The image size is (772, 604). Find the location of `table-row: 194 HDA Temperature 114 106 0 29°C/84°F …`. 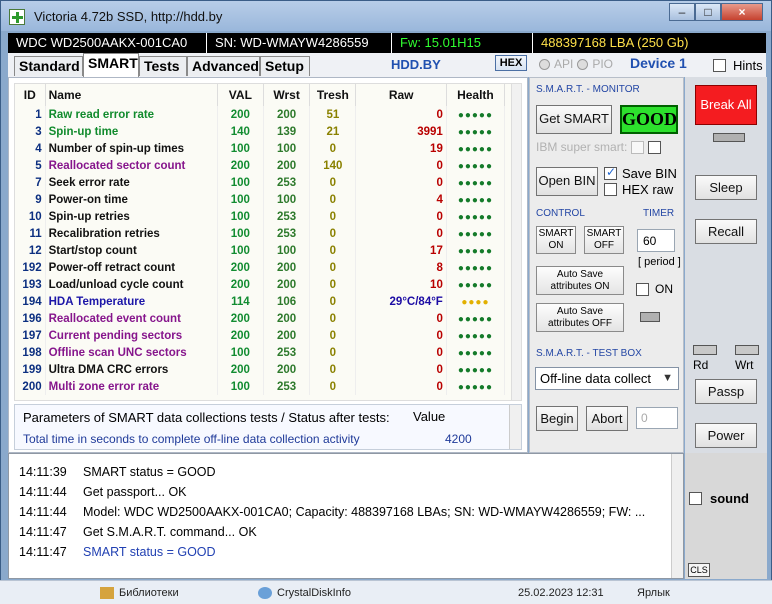

table-row: 194 HDA Temperature 114 106 0 29°C/84°F … is located at coordinates (260, 301).